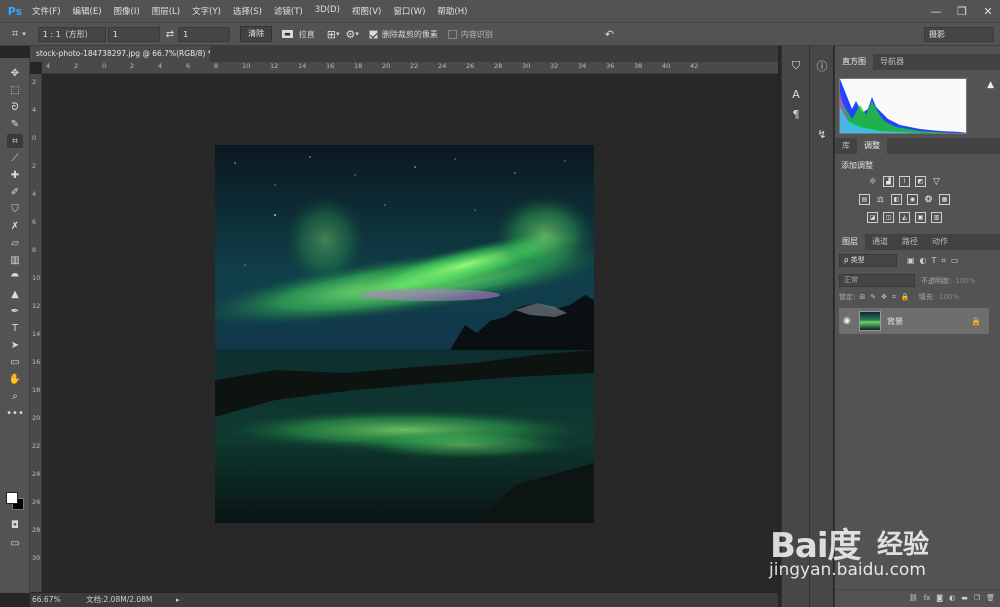 The width and height of the screenshot is (1000, 607). I want to click on quick-select-icon: ✎, so click(15, 124).